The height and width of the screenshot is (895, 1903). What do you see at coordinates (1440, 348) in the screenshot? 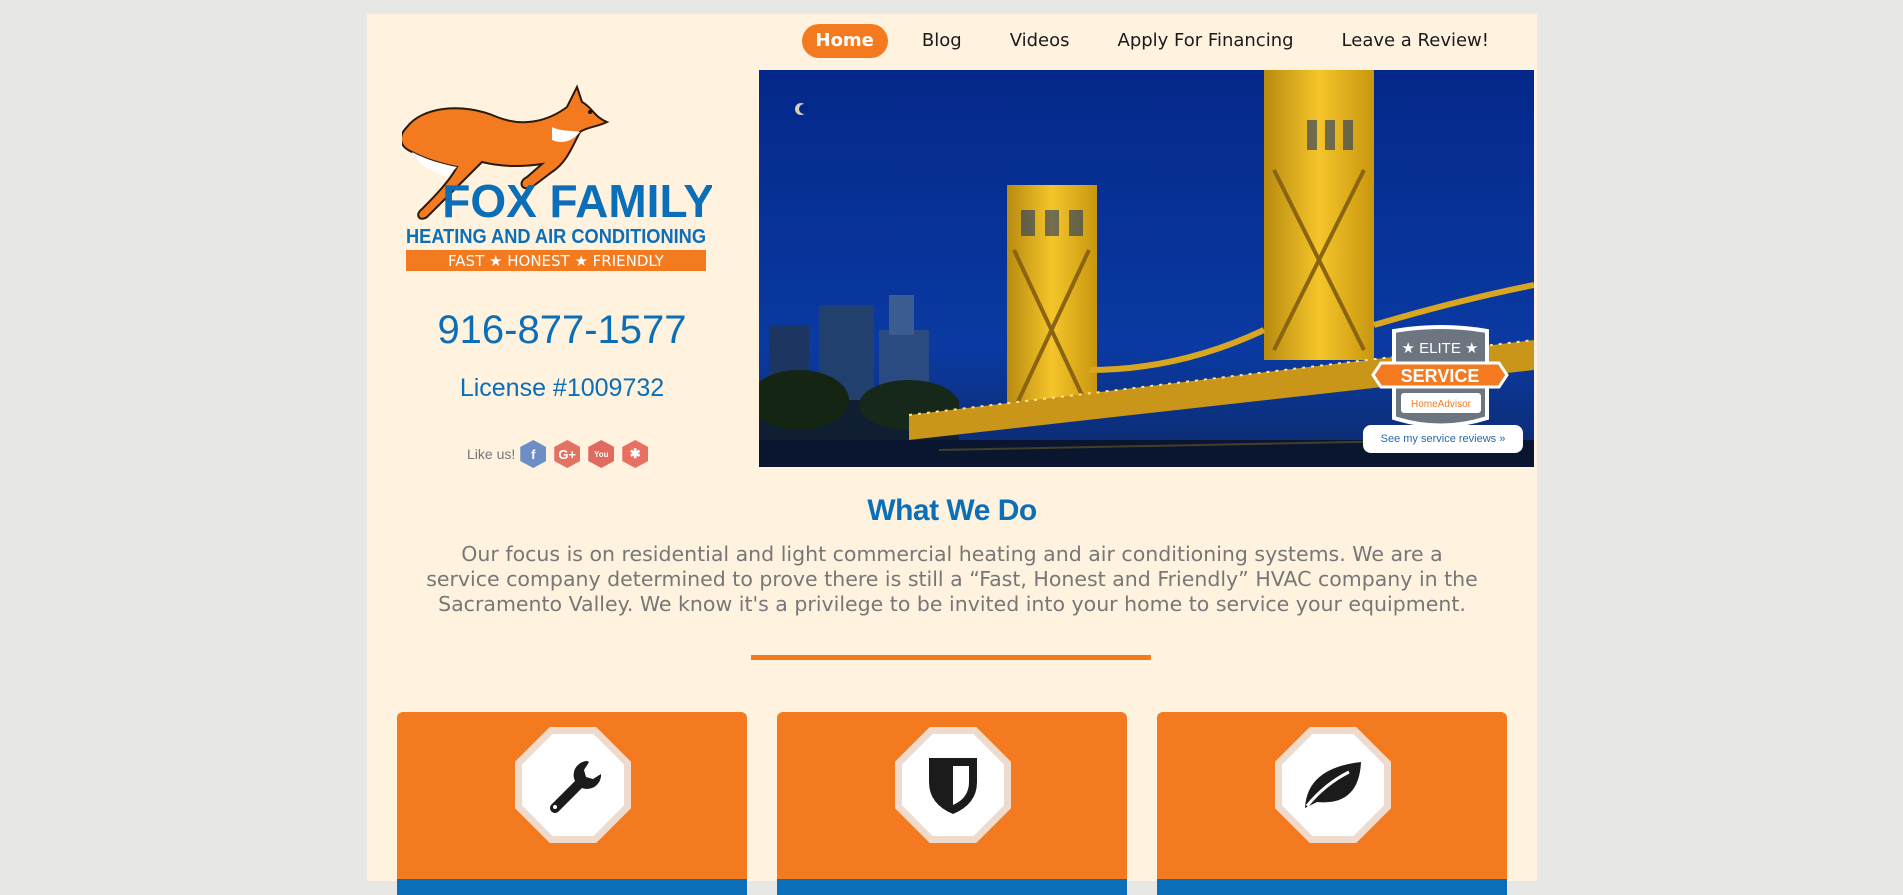
I see `badge-elite-text: ★ ELITE ★` at bounding box center [1440, 348].